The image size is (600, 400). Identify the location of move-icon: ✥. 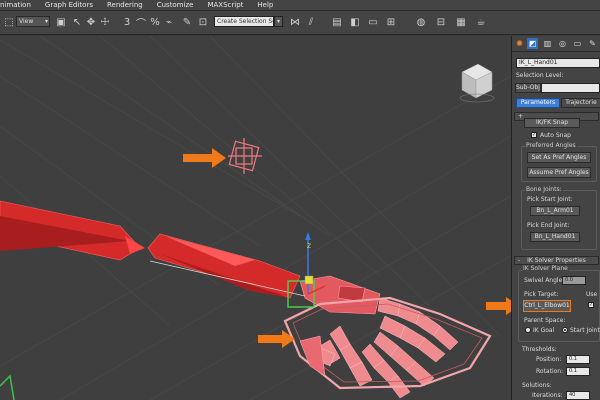
(91, 22).